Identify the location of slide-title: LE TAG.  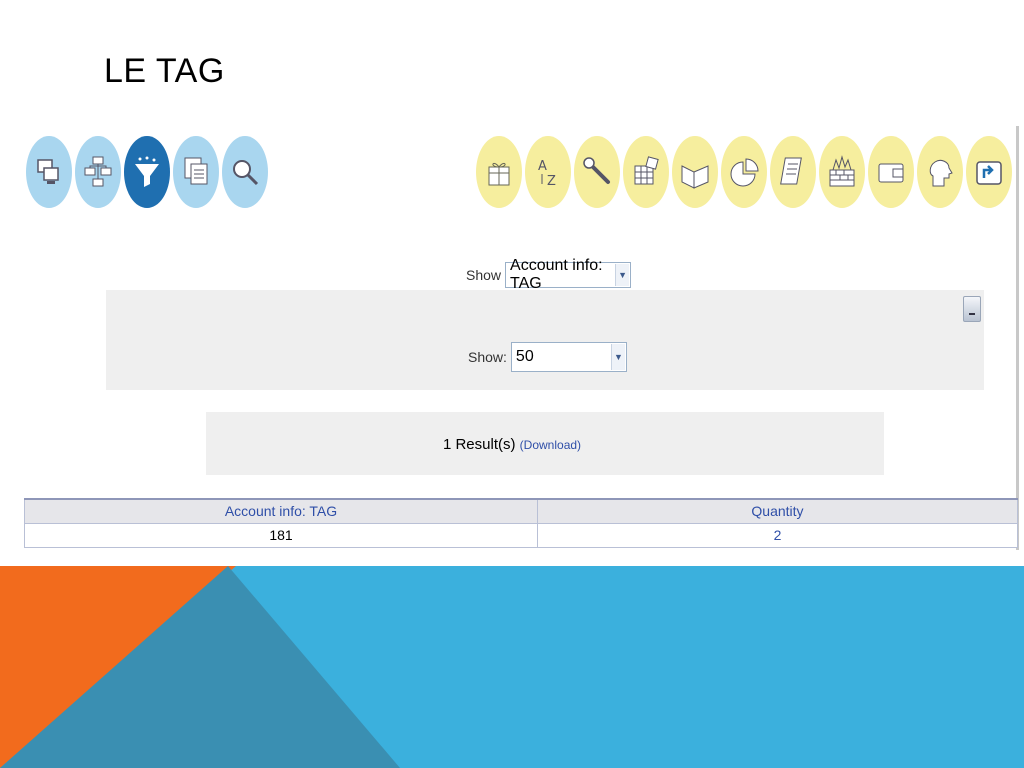
(164, 71).